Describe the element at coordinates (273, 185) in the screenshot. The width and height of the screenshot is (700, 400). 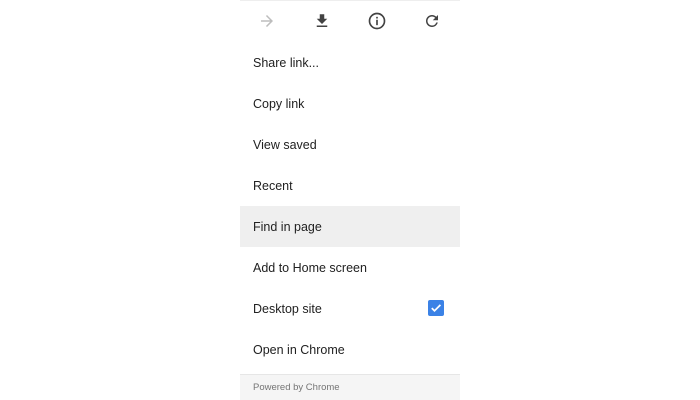
I see `menu-item-label: Recent` at that location.